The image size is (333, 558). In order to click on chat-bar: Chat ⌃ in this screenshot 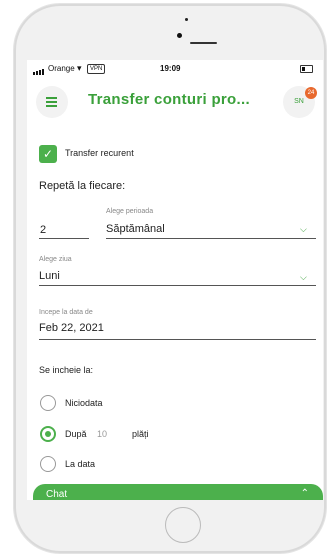, I will do `click(178, 492)`.